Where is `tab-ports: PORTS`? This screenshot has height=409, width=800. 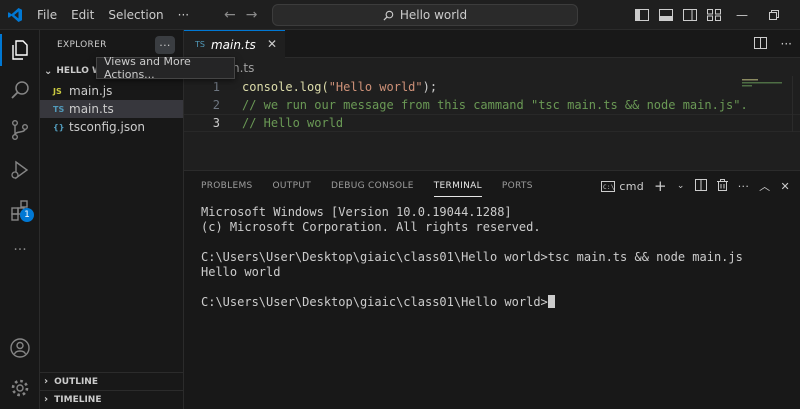 tab-ports: PORTS is located at coordinates (517, 186).